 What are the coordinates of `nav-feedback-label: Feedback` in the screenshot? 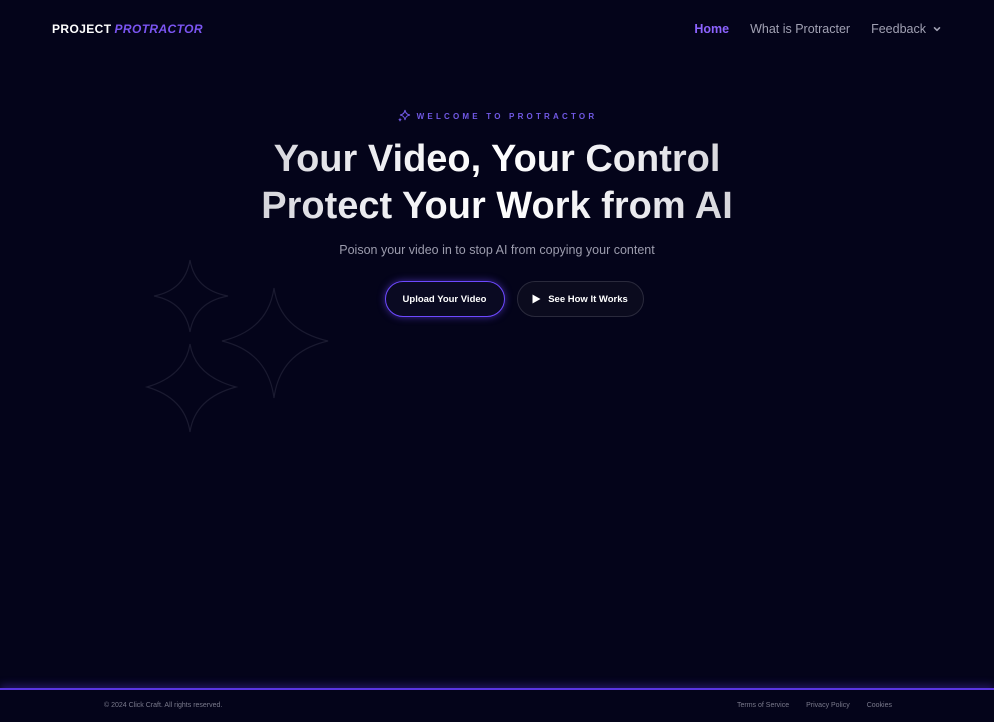 It's located at (898, 29).